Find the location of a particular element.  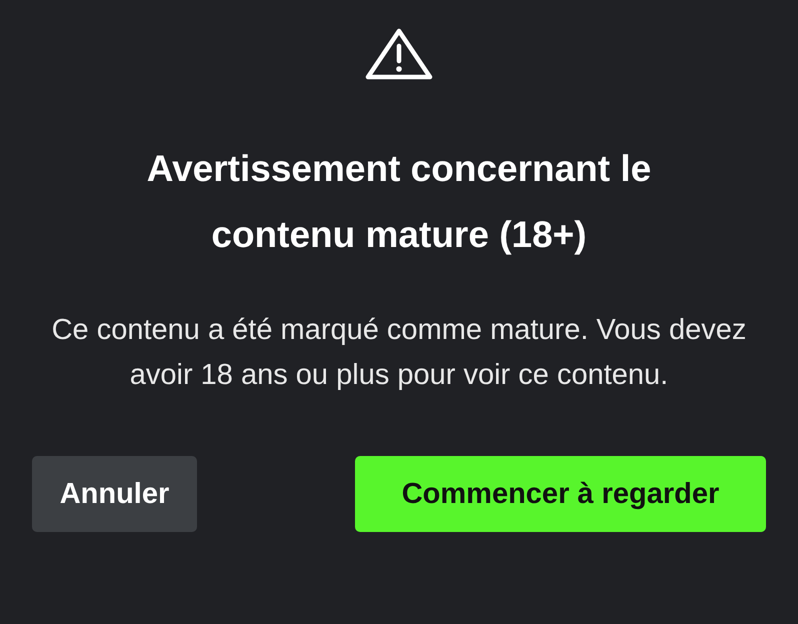

warning-icon is located at coordinates (399, 54).